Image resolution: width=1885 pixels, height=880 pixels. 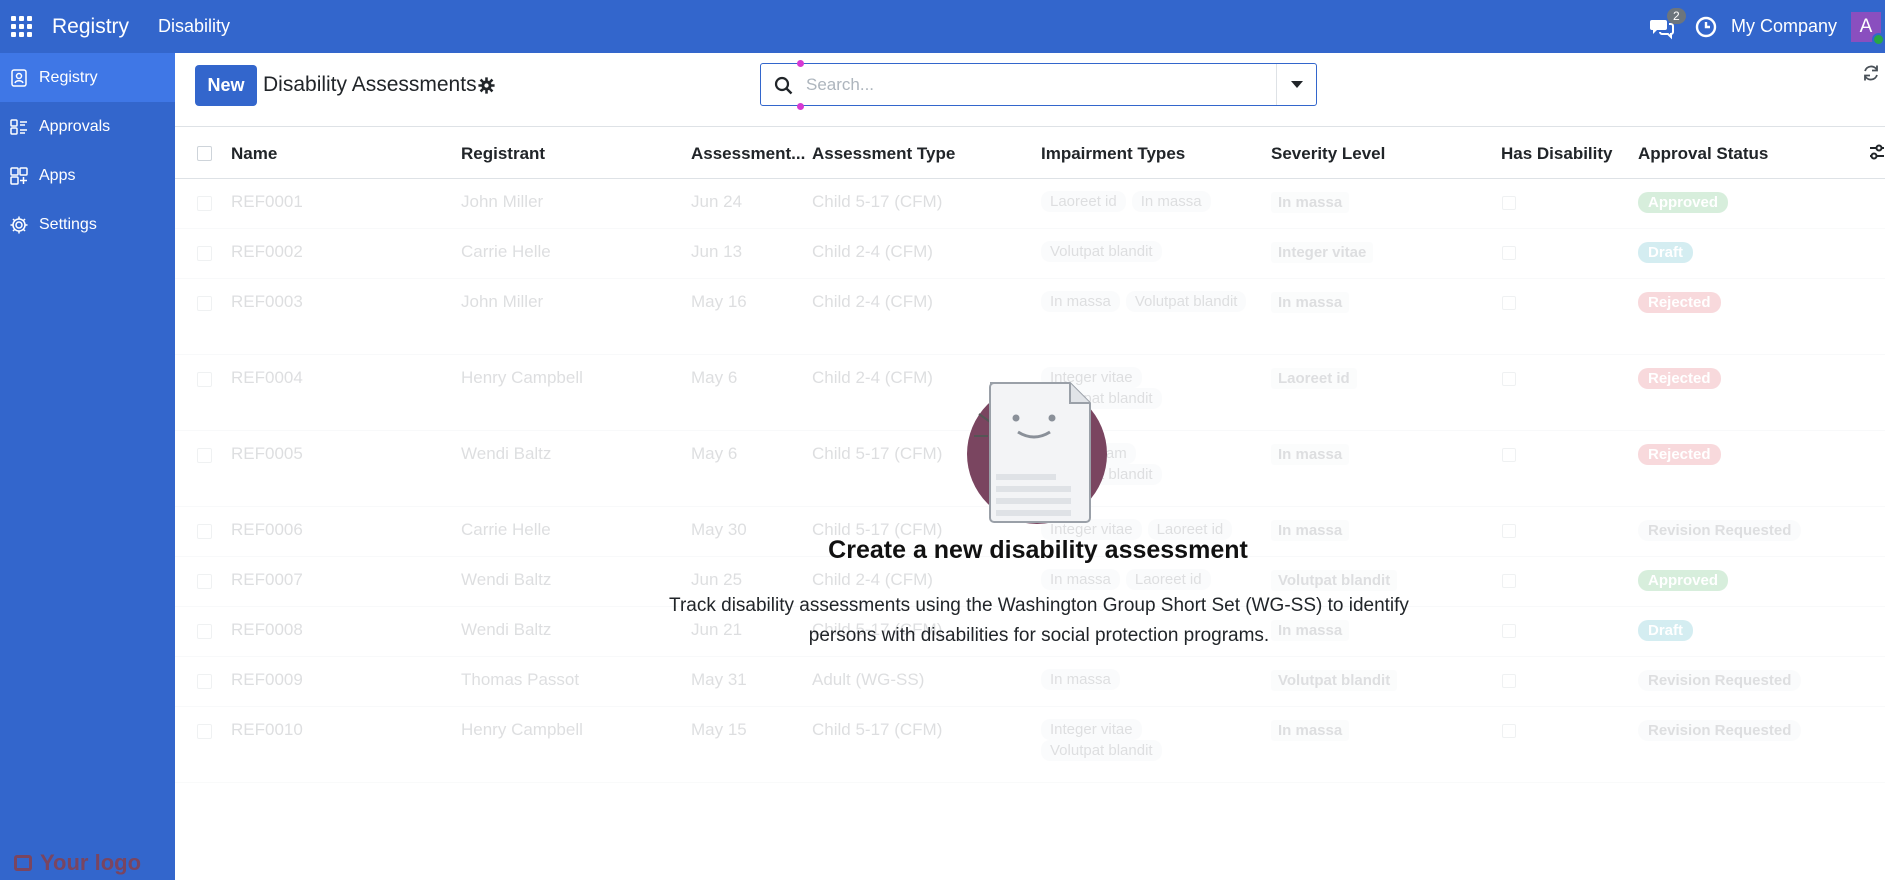 What do you see at coordinates (204, 153) in the screenshot?
I see `select-all-checkbox` at bounding box center [204, 153].